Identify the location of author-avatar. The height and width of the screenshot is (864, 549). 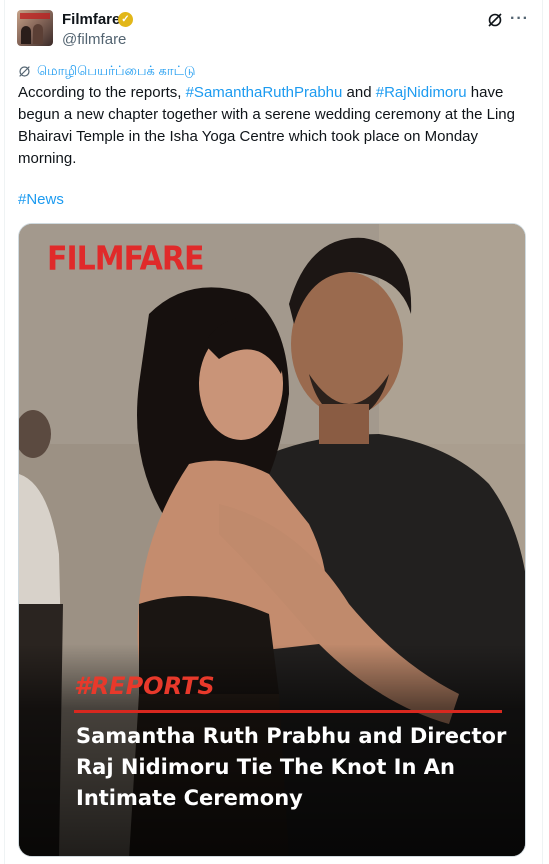
(35, 28).